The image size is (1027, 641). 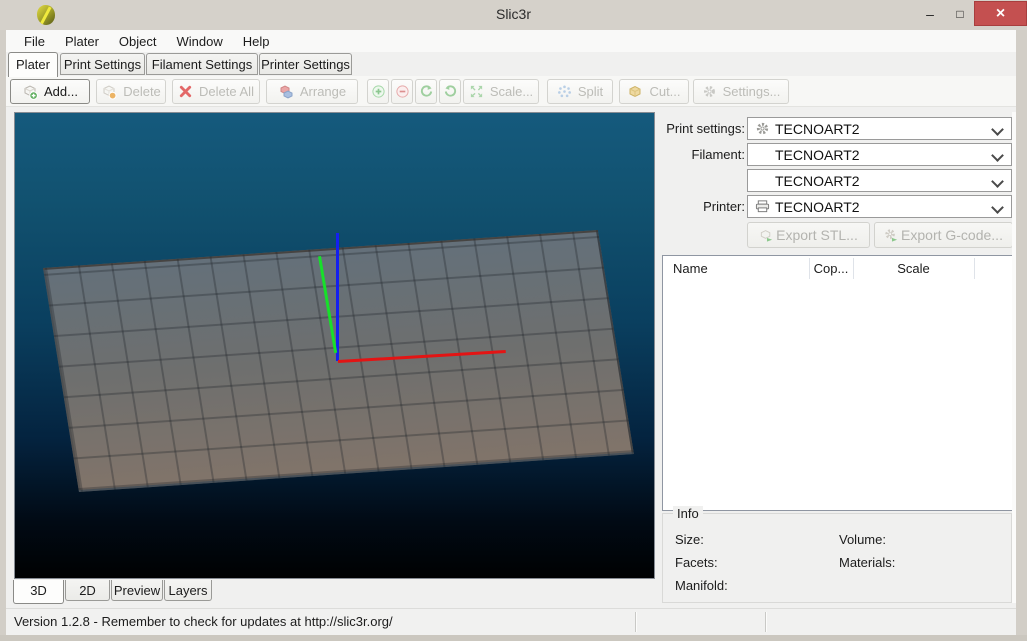 I want to click on info-materials-label: Materials:, so click(x=867, y=562).